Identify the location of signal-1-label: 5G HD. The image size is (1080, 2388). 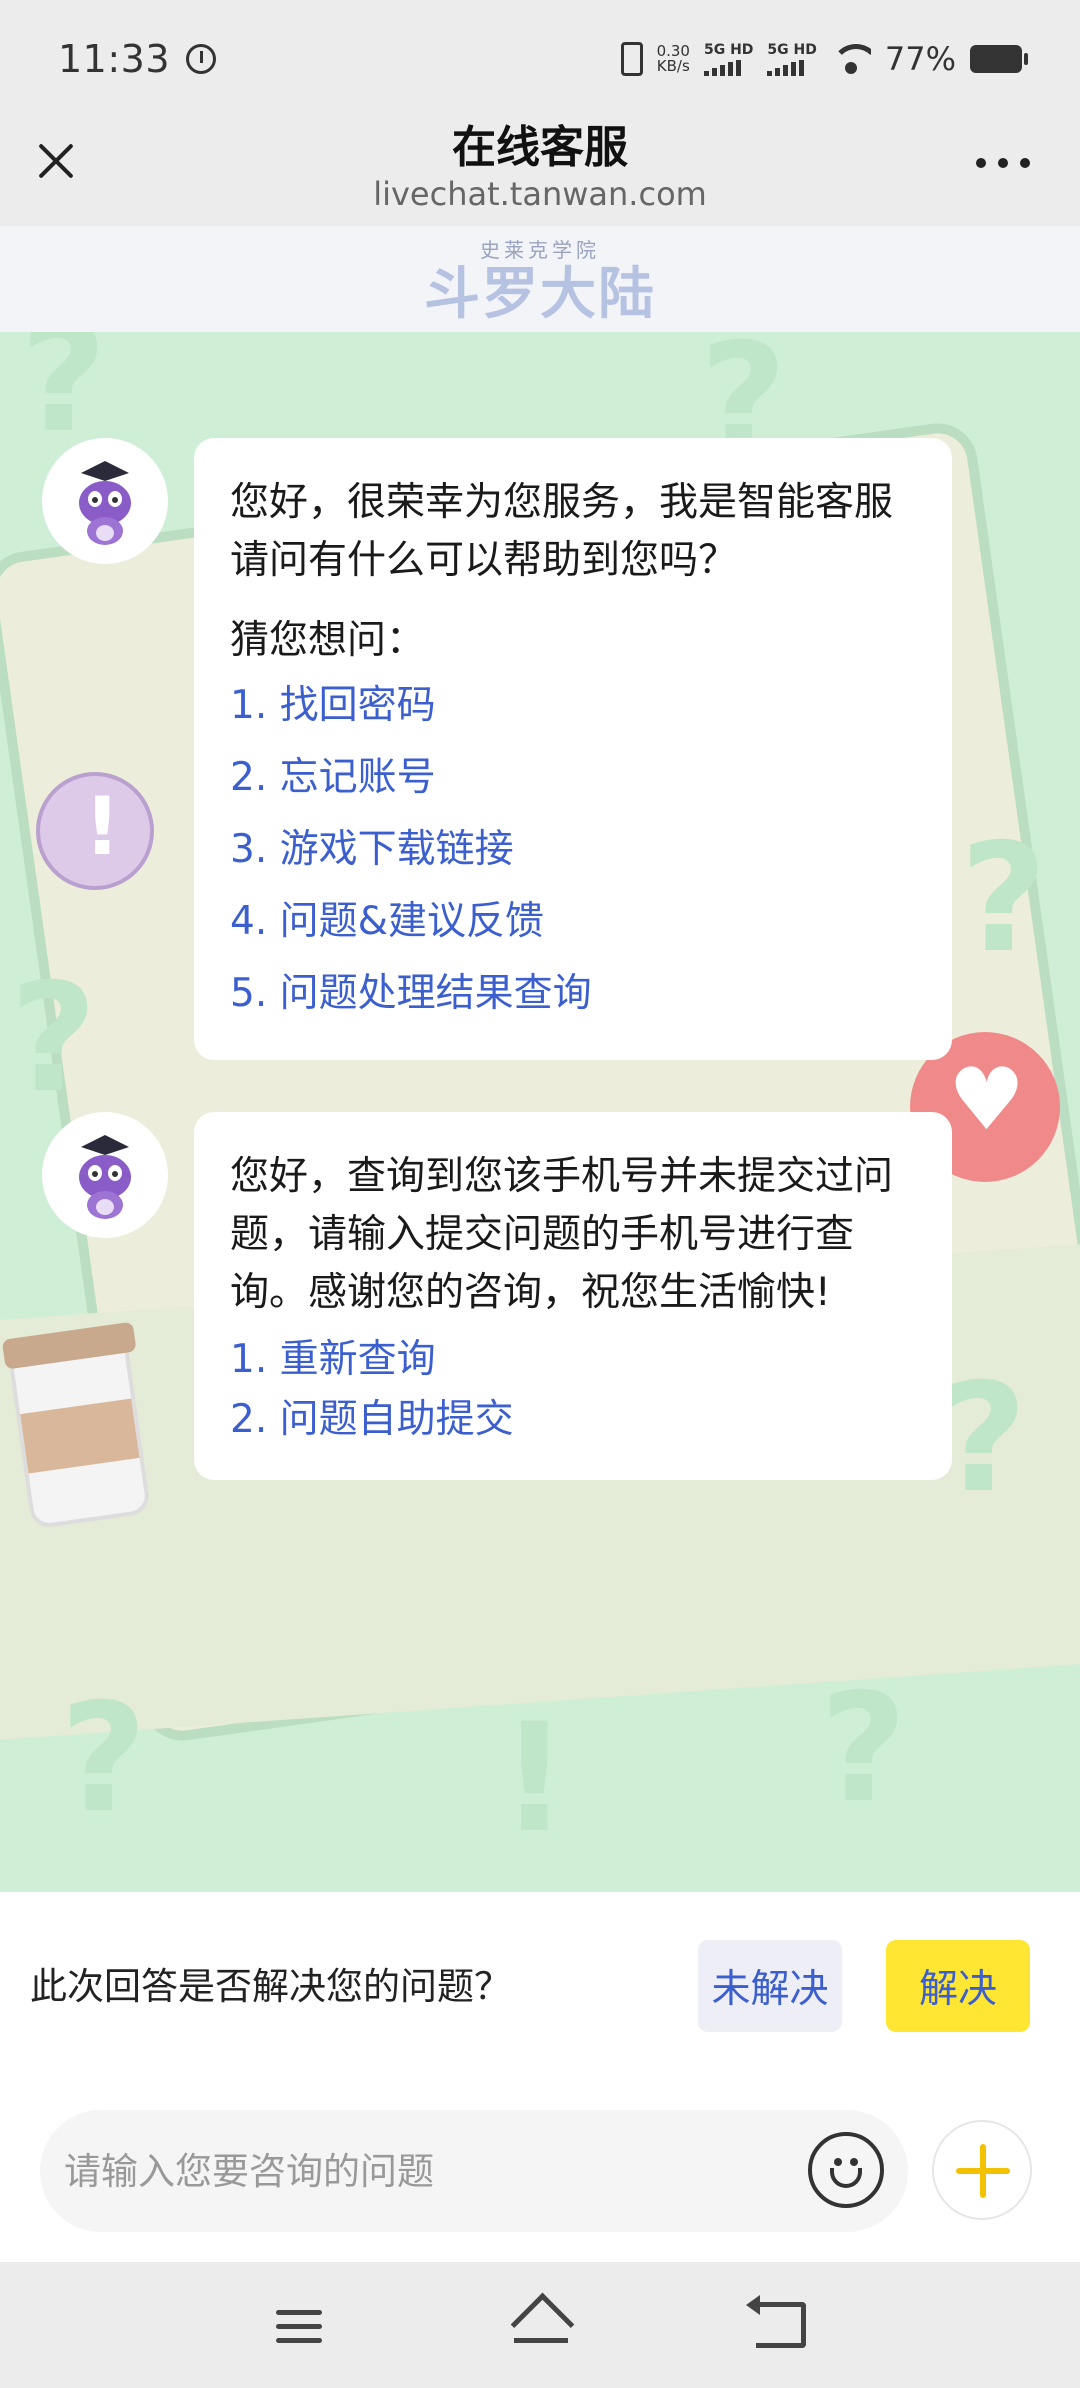
(728, 49).